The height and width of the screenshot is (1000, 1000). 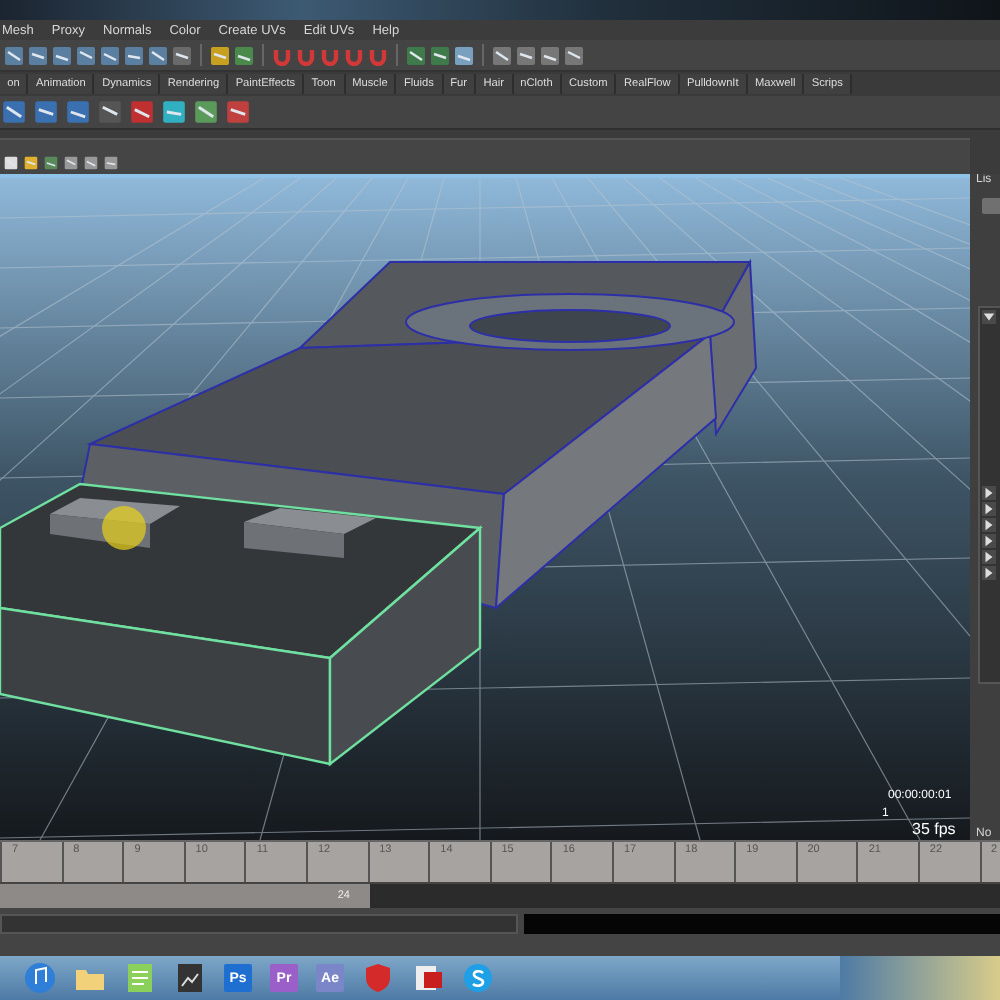 What do you see at coordinates (124, 527) in the screenshot?
I see `cursor-highlight-icon` at bounding box center [124, 527].